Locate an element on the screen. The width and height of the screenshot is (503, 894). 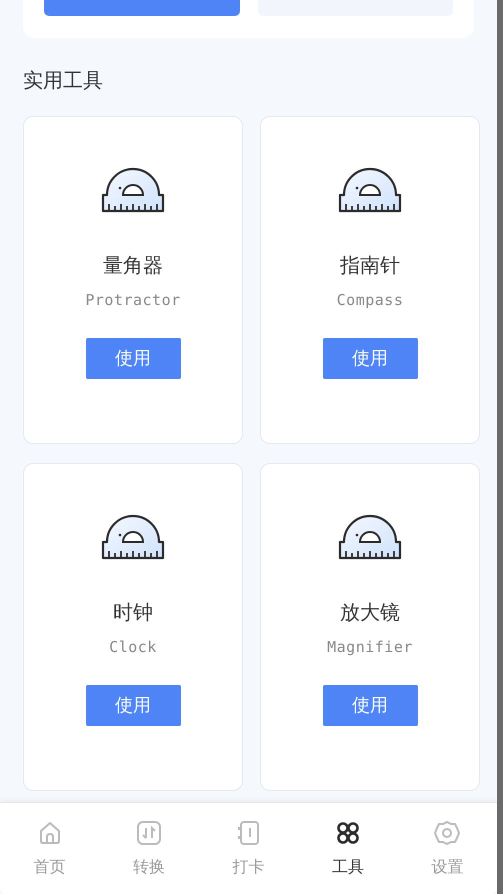
nav-tab: 设置 is located at coordinates (448, 848).